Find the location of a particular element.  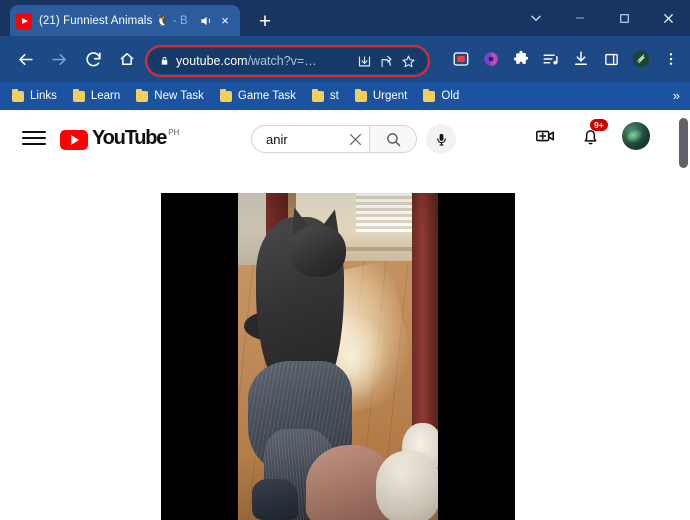

bell-icon: 9+ is located at coordinates (592, 134).